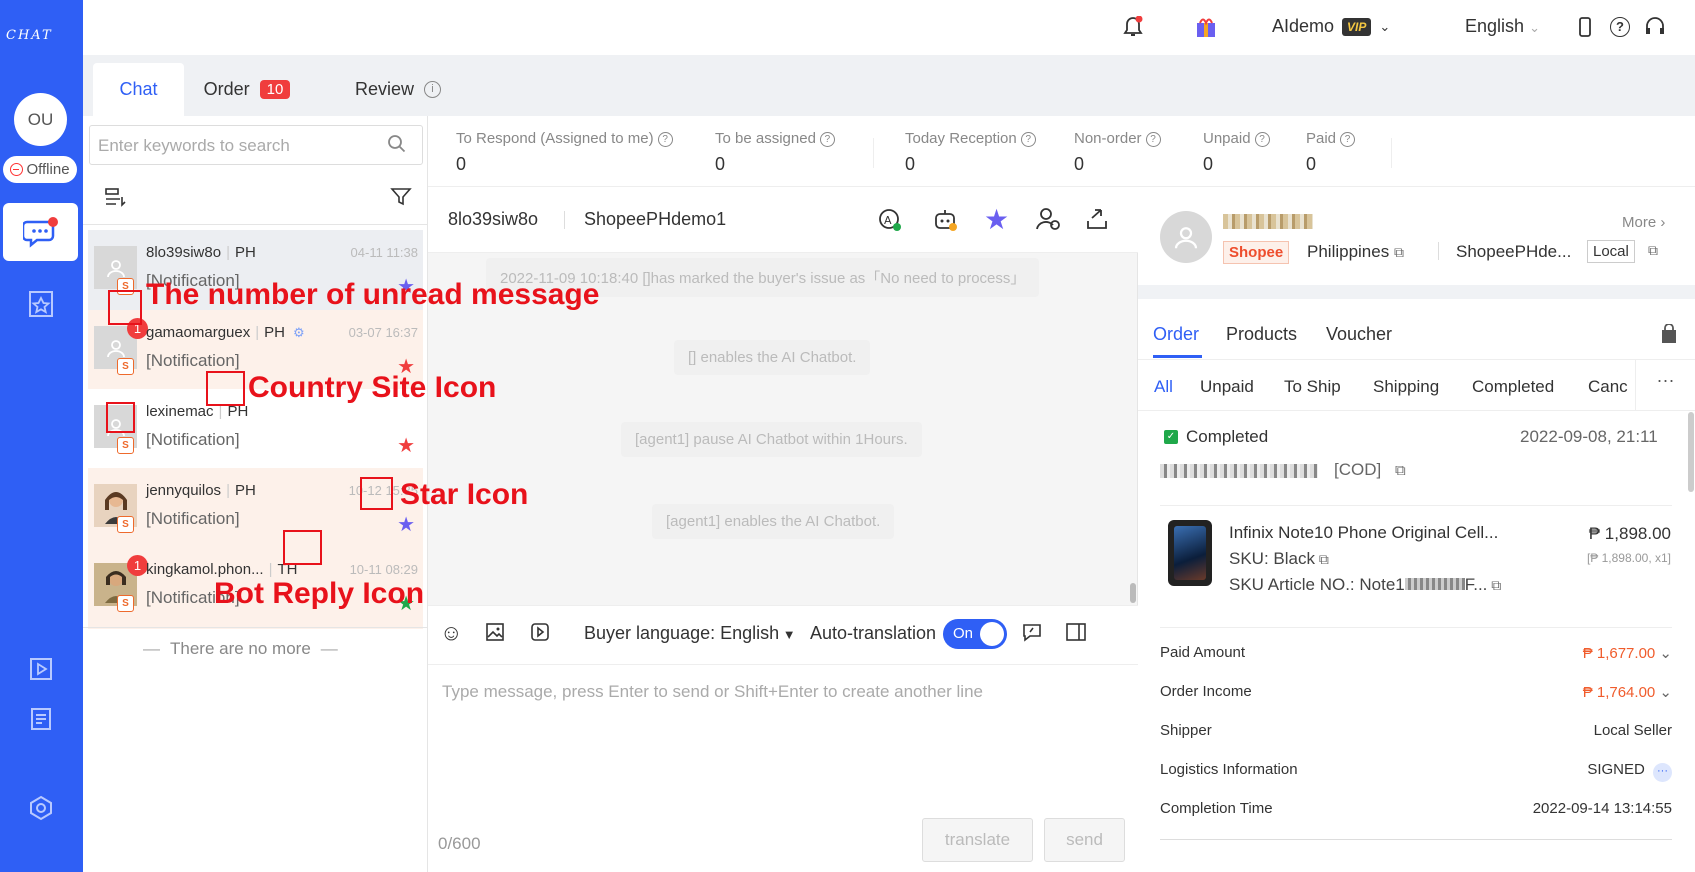 The height and width of the screenshot is (872, 1695). I want to click on gift-icon, so click(1206, 29).